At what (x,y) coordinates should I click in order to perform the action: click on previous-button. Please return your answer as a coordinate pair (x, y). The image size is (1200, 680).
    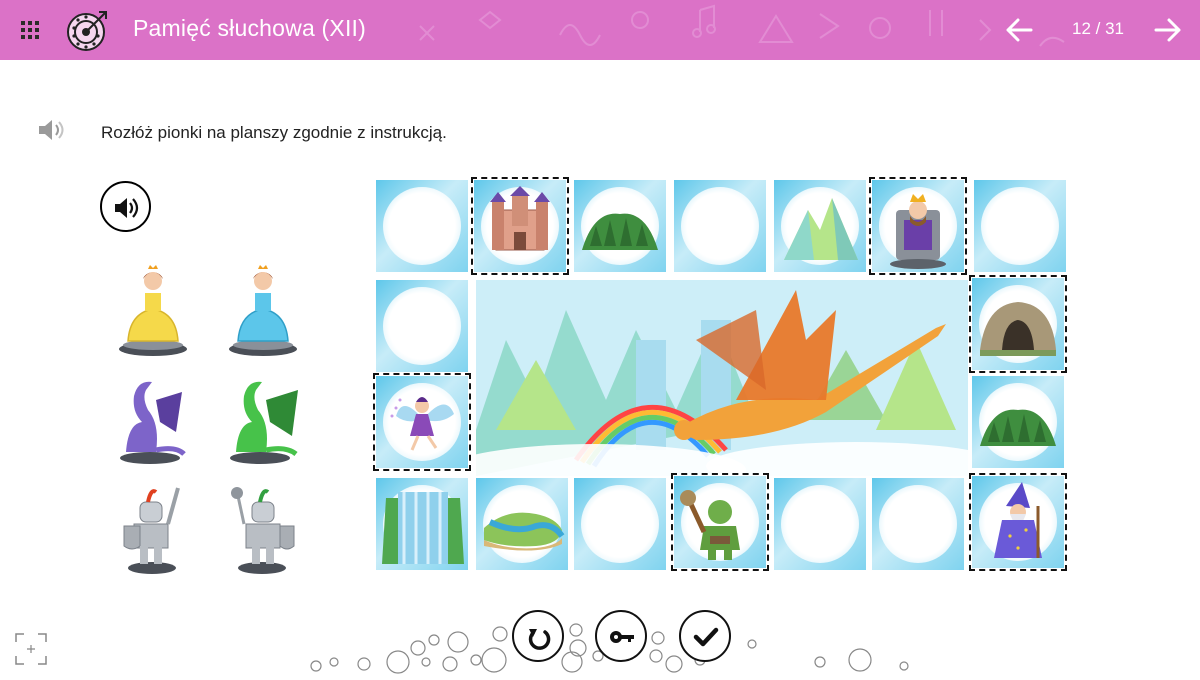
    Looking at the image, I should click on (1019, 30).